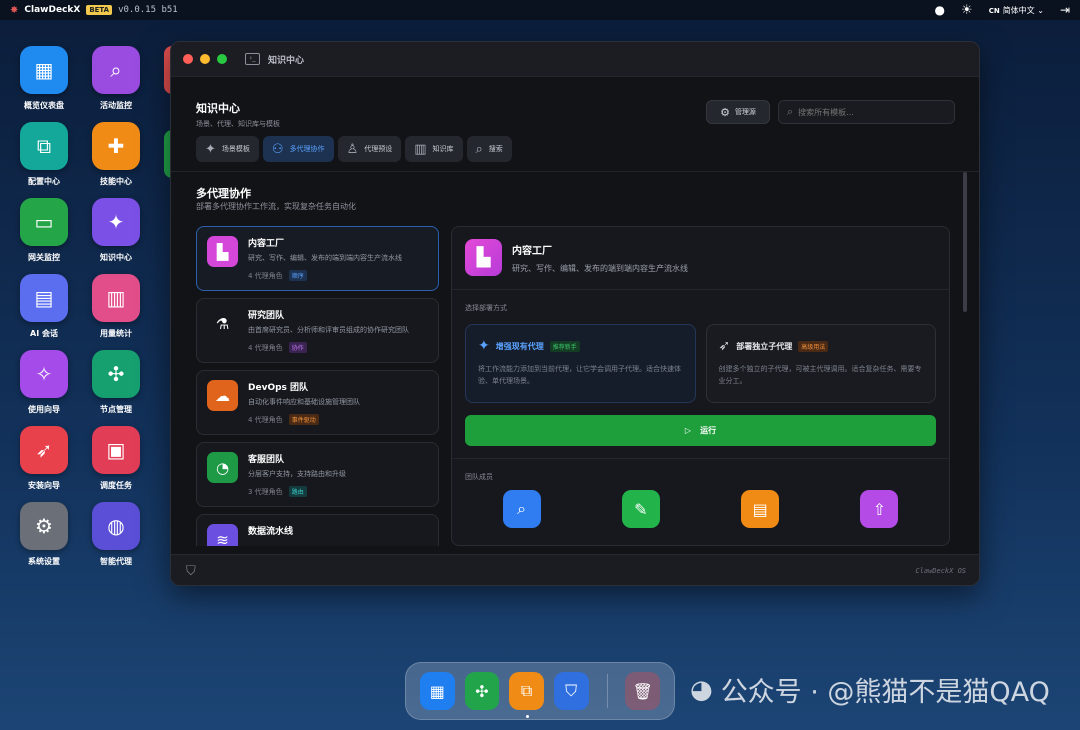 Image resolution: width=1080 pixels, height=730 pixels. What do you see at coordinates (44, 409) in the screenshot?
I see `desktop-app-label: 使用向导` at bounding box center [44, 409].